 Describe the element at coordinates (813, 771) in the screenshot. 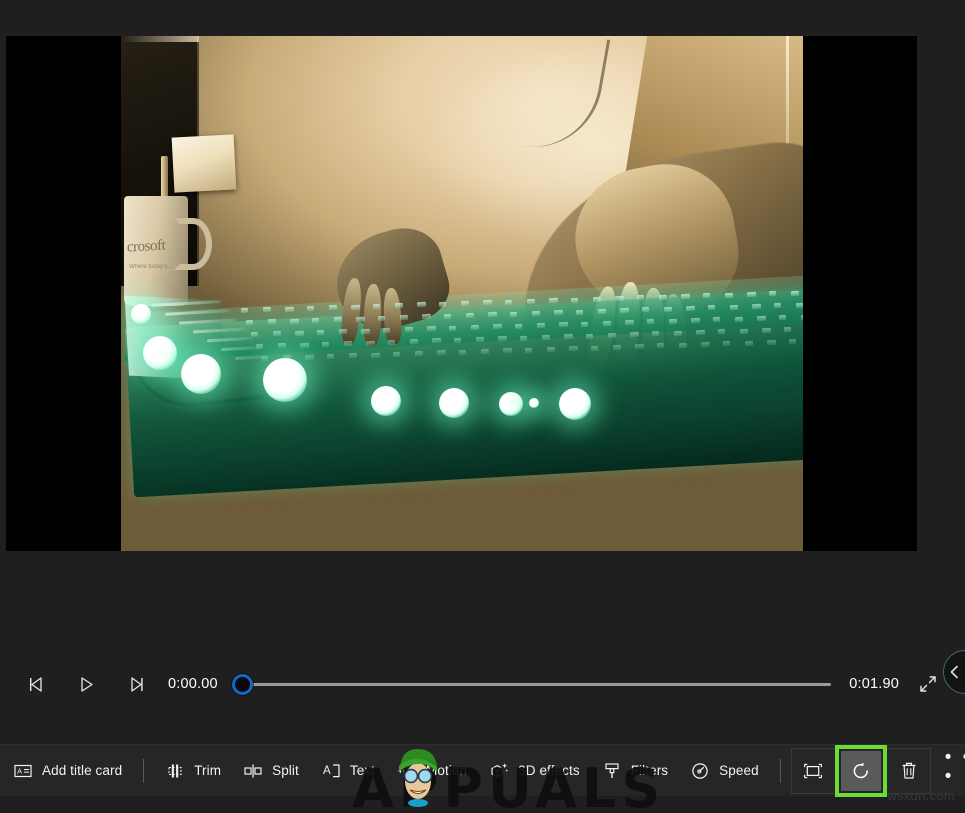

I see `crop-button` at that location.